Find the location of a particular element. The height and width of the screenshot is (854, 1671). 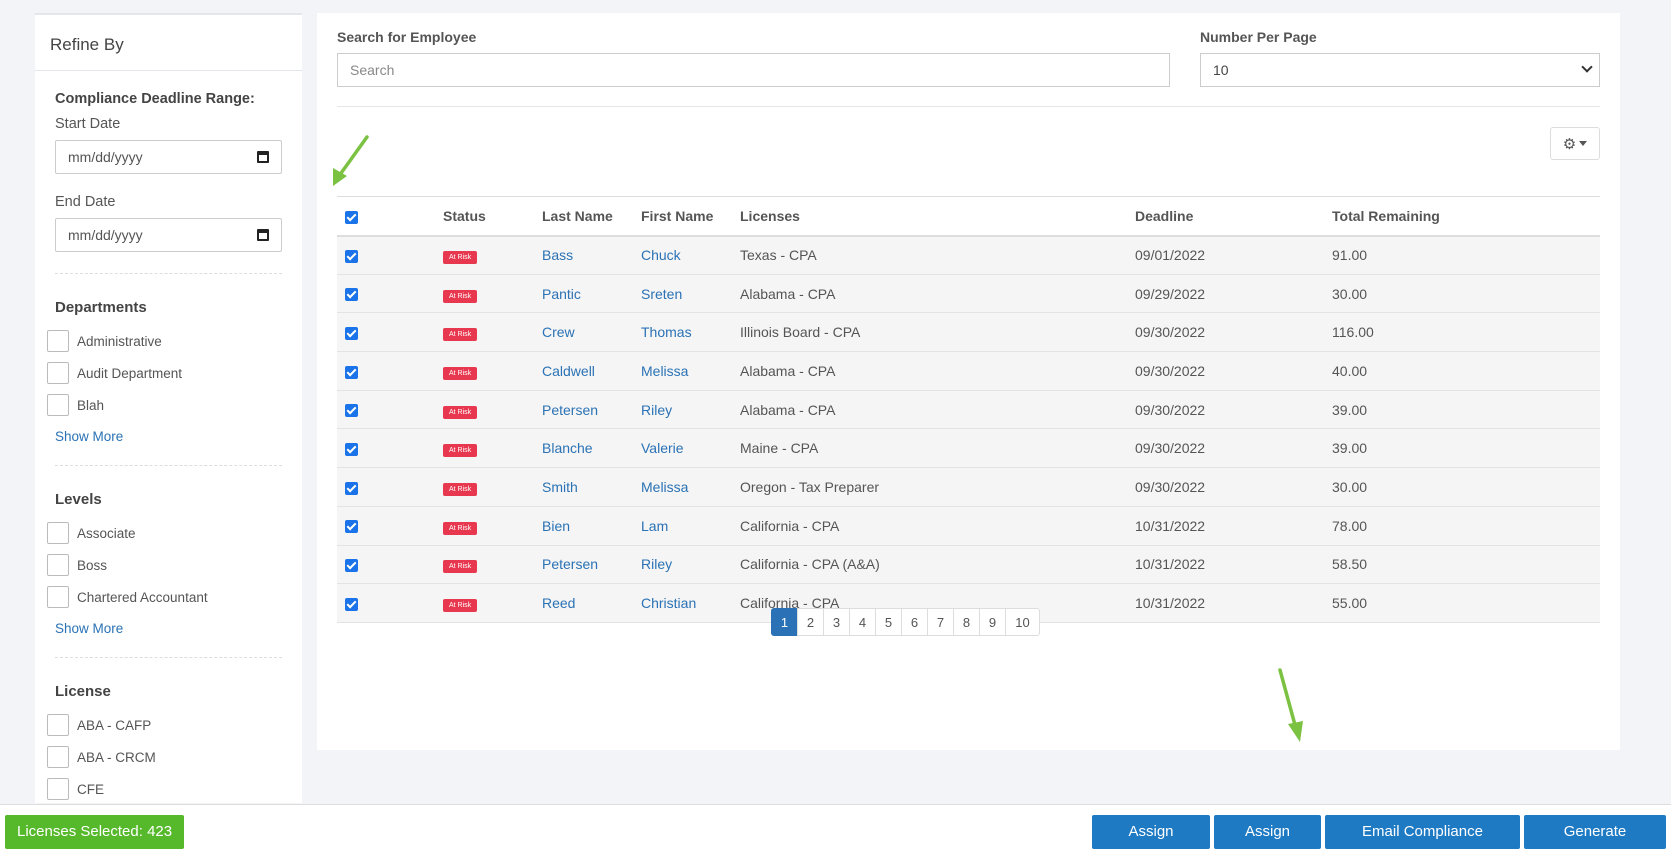

generate-reports-button: Generate Reports is located at coordinates (1595, 832).